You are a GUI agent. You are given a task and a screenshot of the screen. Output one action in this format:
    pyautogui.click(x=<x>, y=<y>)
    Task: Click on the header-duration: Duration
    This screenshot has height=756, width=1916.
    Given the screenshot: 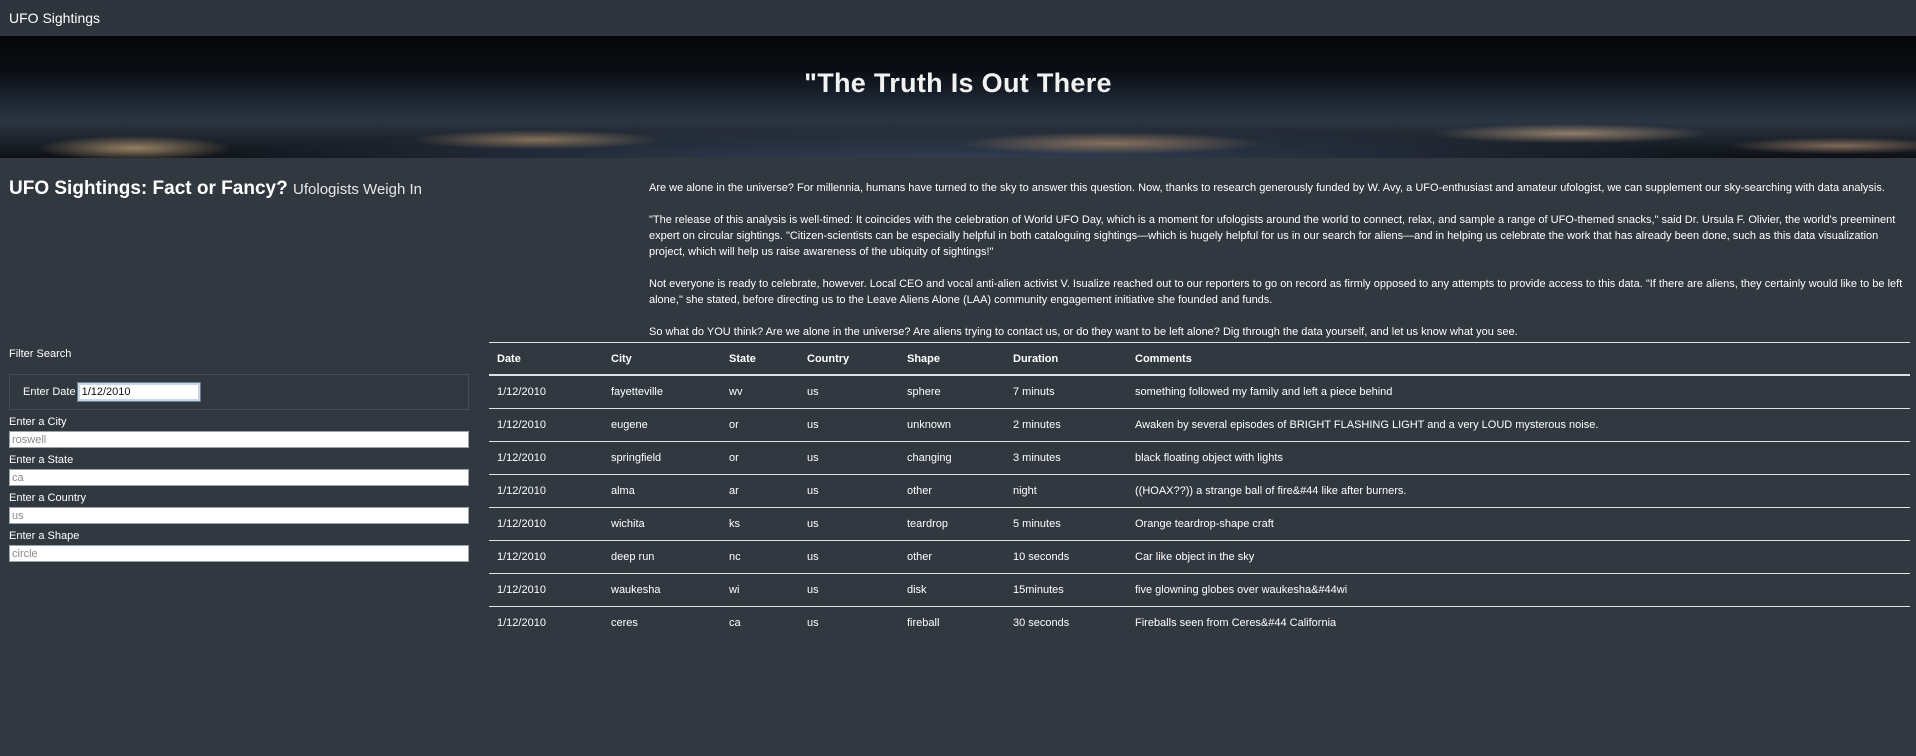 What is the action you would take?
    pyautogui.click(x=1066, y=359)
    